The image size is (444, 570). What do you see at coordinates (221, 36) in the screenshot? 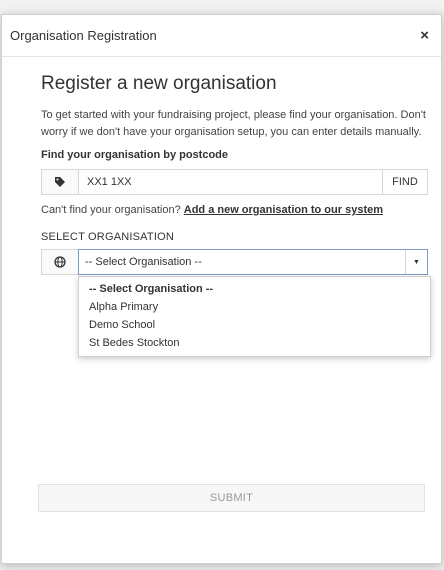
I see `modal-header: Organisation Registration ×` at bounding box center [221, 36].